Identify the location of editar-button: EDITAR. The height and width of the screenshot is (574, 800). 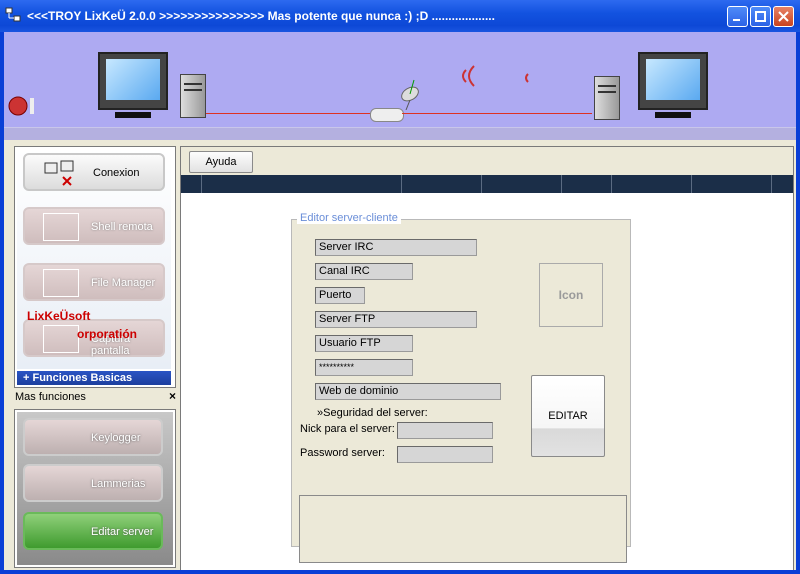
(568, 416).